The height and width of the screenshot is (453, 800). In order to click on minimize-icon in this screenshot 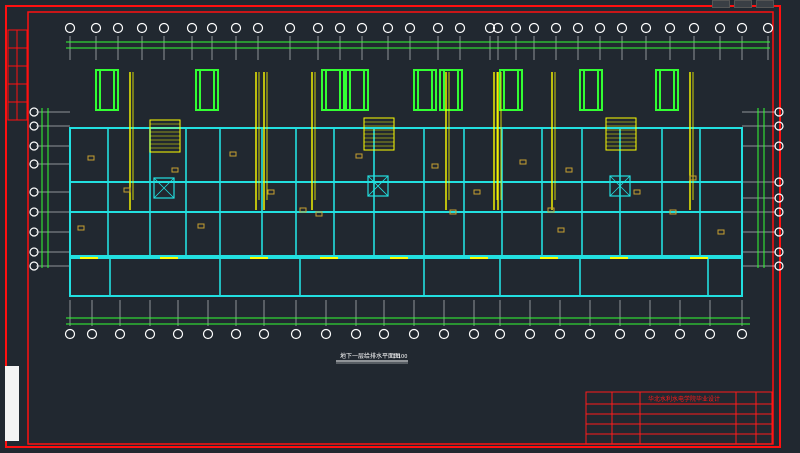, I will do `click(721, 4)`.